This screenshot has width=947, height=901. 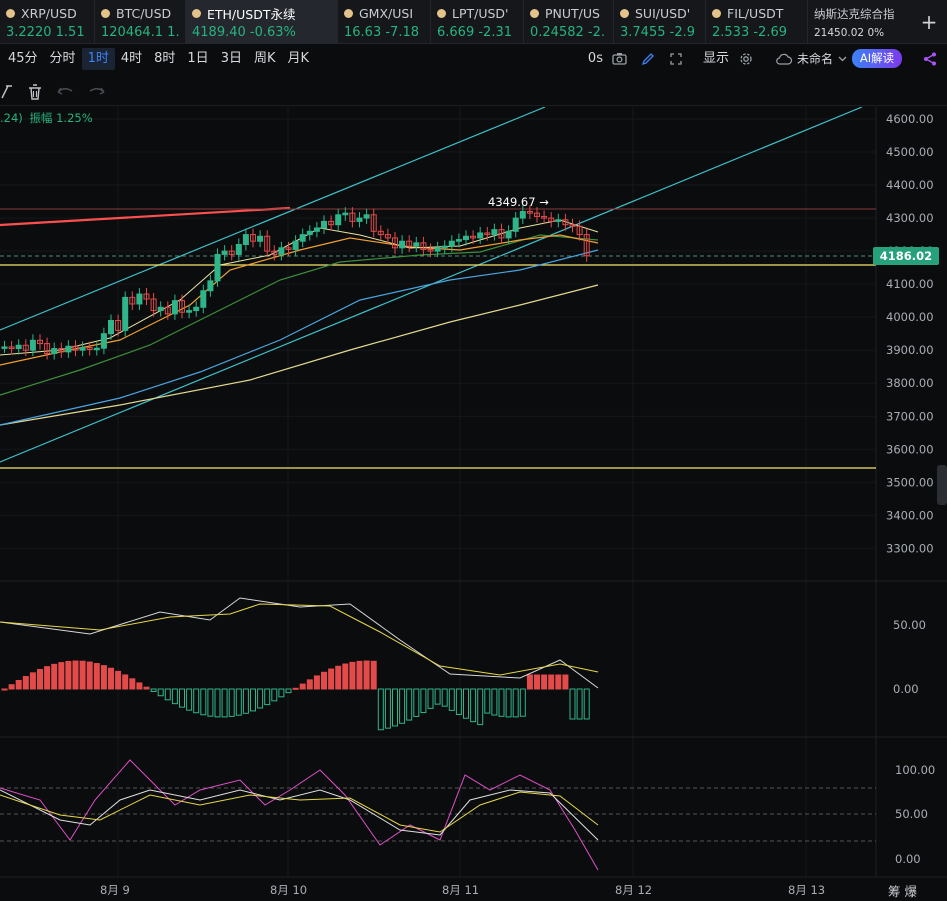 What do you see at coordinates (495, 32) in the screenshot?
I see `ticker-change: -2.31` at bounding box center [495, 32].